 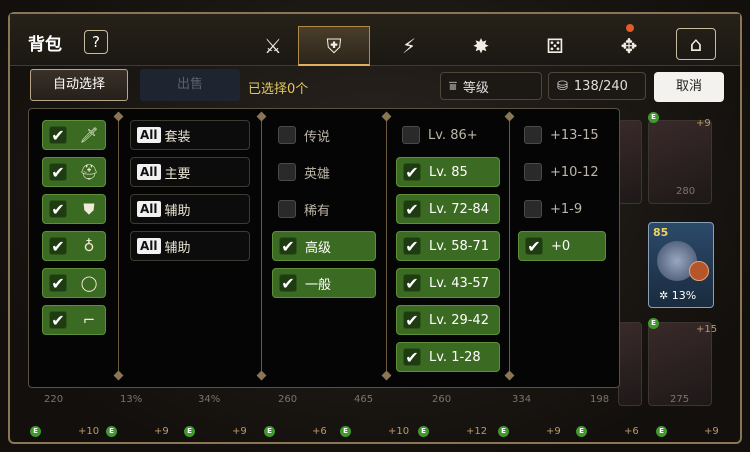 What do you see at coordinates (74, 246) in the screenshot?
I see `filter-slot-necklace: ✔ ♁` at bounding box center [74, 246].